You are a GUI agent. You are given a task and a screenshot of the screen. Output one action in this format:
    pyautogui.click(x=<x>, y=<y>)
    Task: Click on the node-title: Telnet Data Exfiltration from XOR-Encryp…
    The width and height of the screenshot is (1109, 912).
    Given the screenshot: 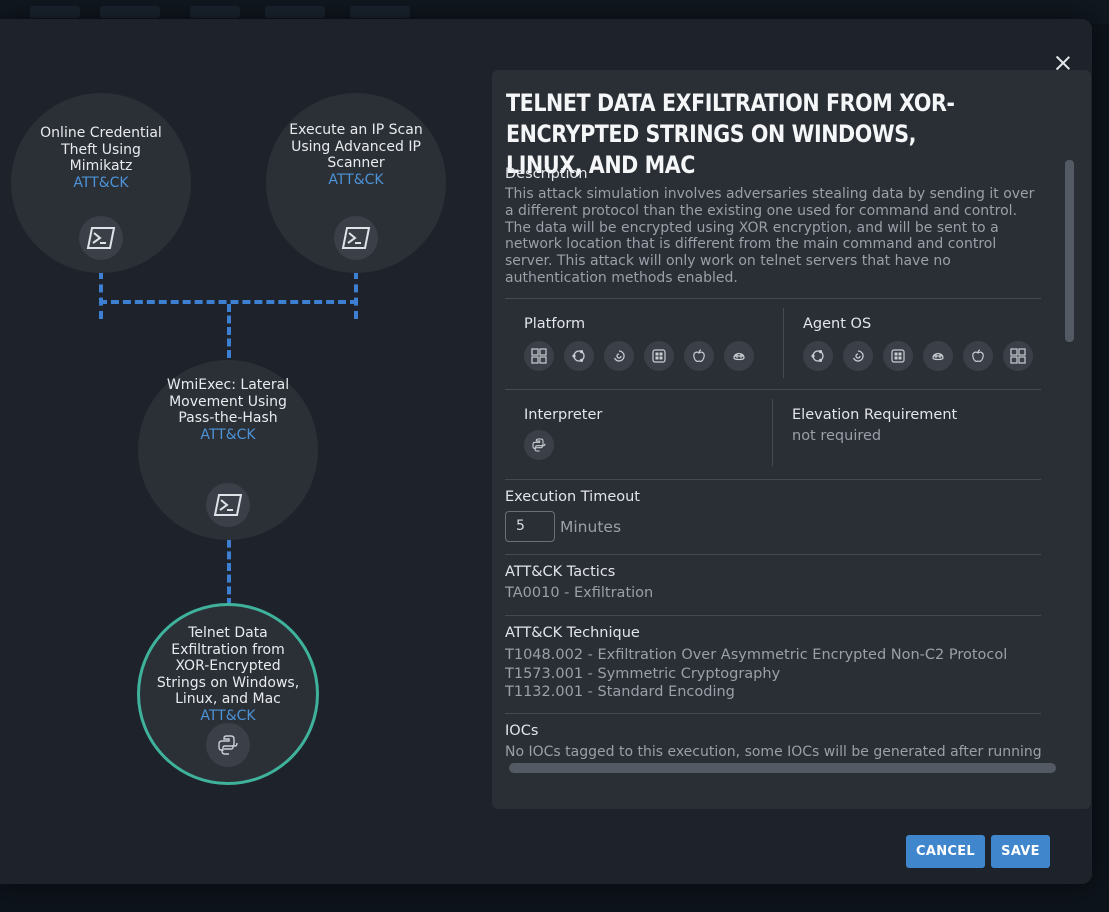 What is the action you would take?
    pyautogui.click(x=228, y=666)
    